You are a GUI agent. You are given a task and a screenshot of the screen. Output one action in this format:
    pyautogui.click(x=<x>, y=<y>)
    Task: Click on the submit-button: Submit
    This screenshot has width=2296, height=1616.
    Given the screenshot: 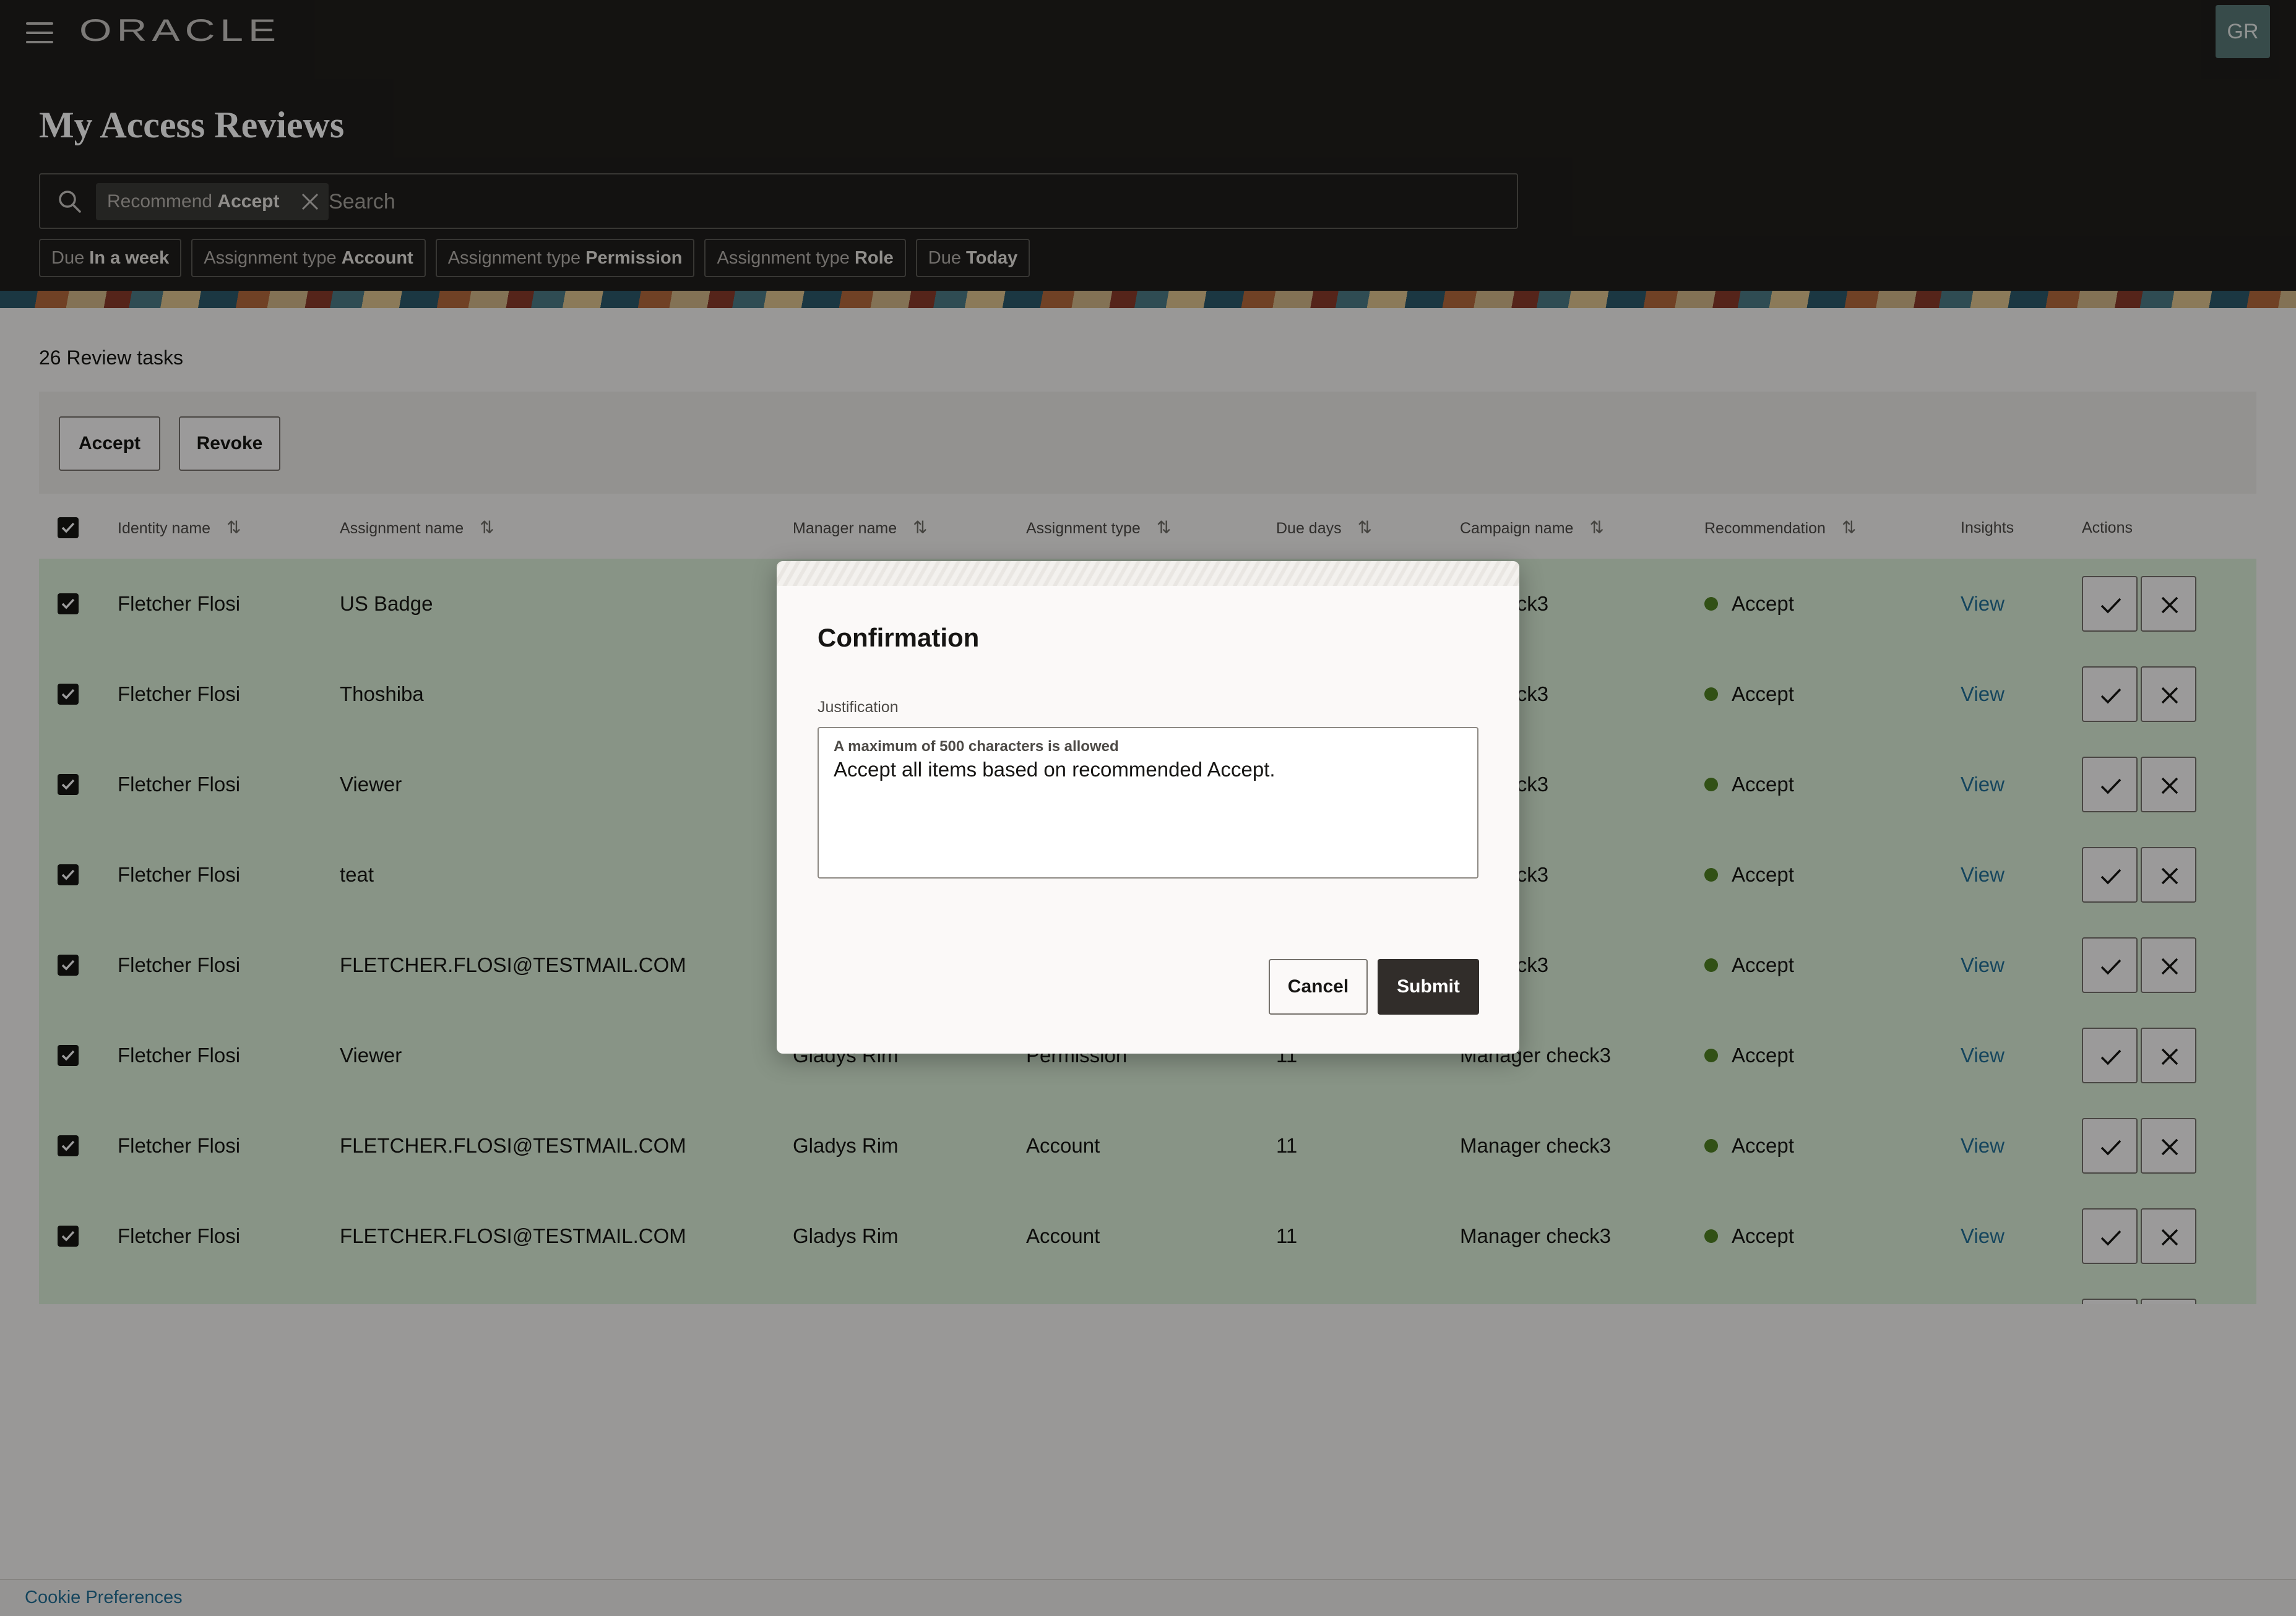 What is the action you would take?
    pyautogui.click(x=1429, y=987)
    